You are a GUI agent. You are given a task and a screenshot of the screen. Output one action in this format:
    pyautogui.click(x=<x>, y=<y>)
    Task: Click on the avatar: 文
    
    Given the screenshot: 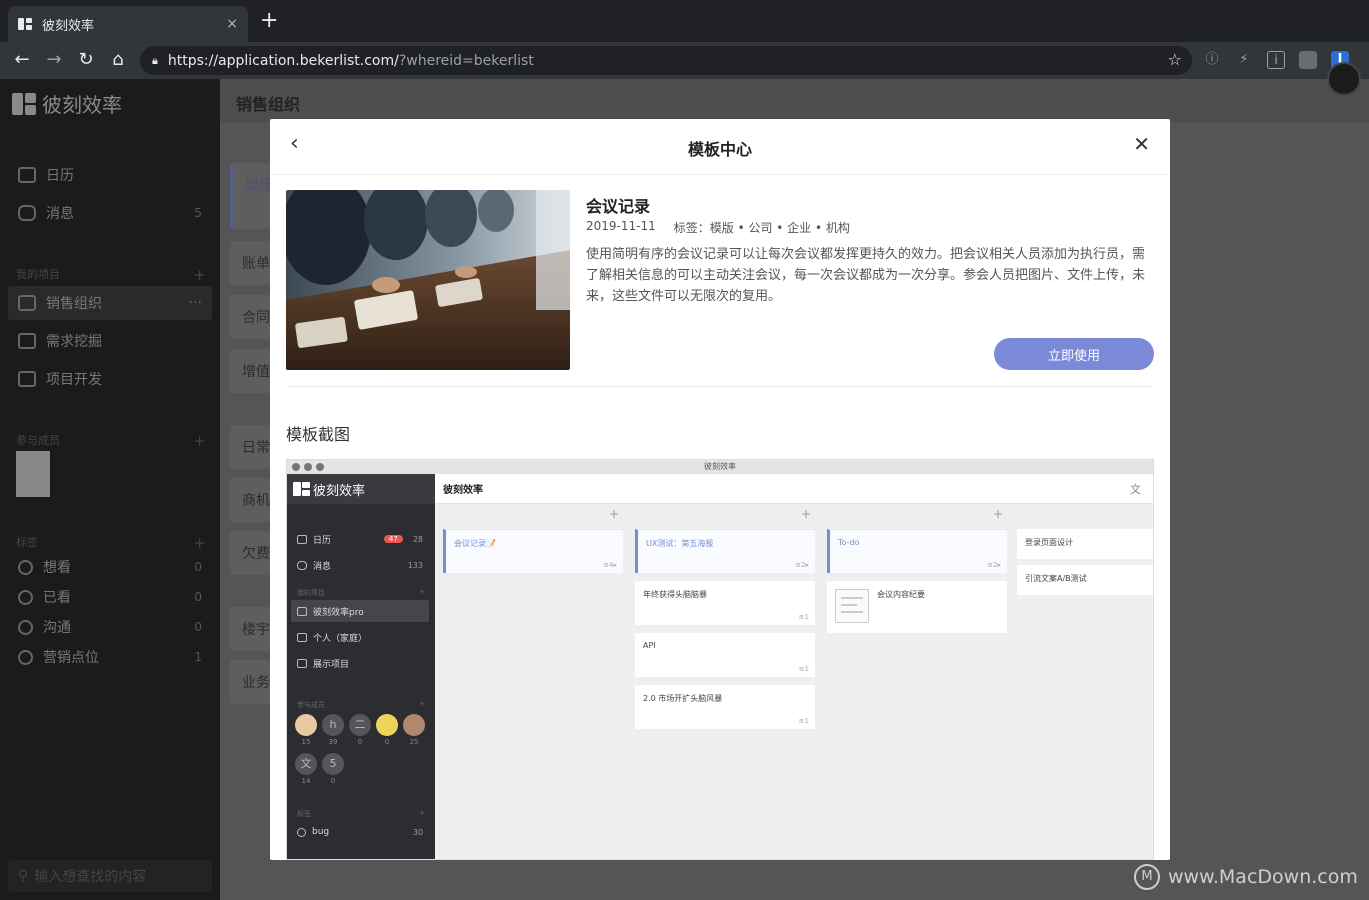 What is the action you would take?
    pyautogui.click(x=306, y=764)
    